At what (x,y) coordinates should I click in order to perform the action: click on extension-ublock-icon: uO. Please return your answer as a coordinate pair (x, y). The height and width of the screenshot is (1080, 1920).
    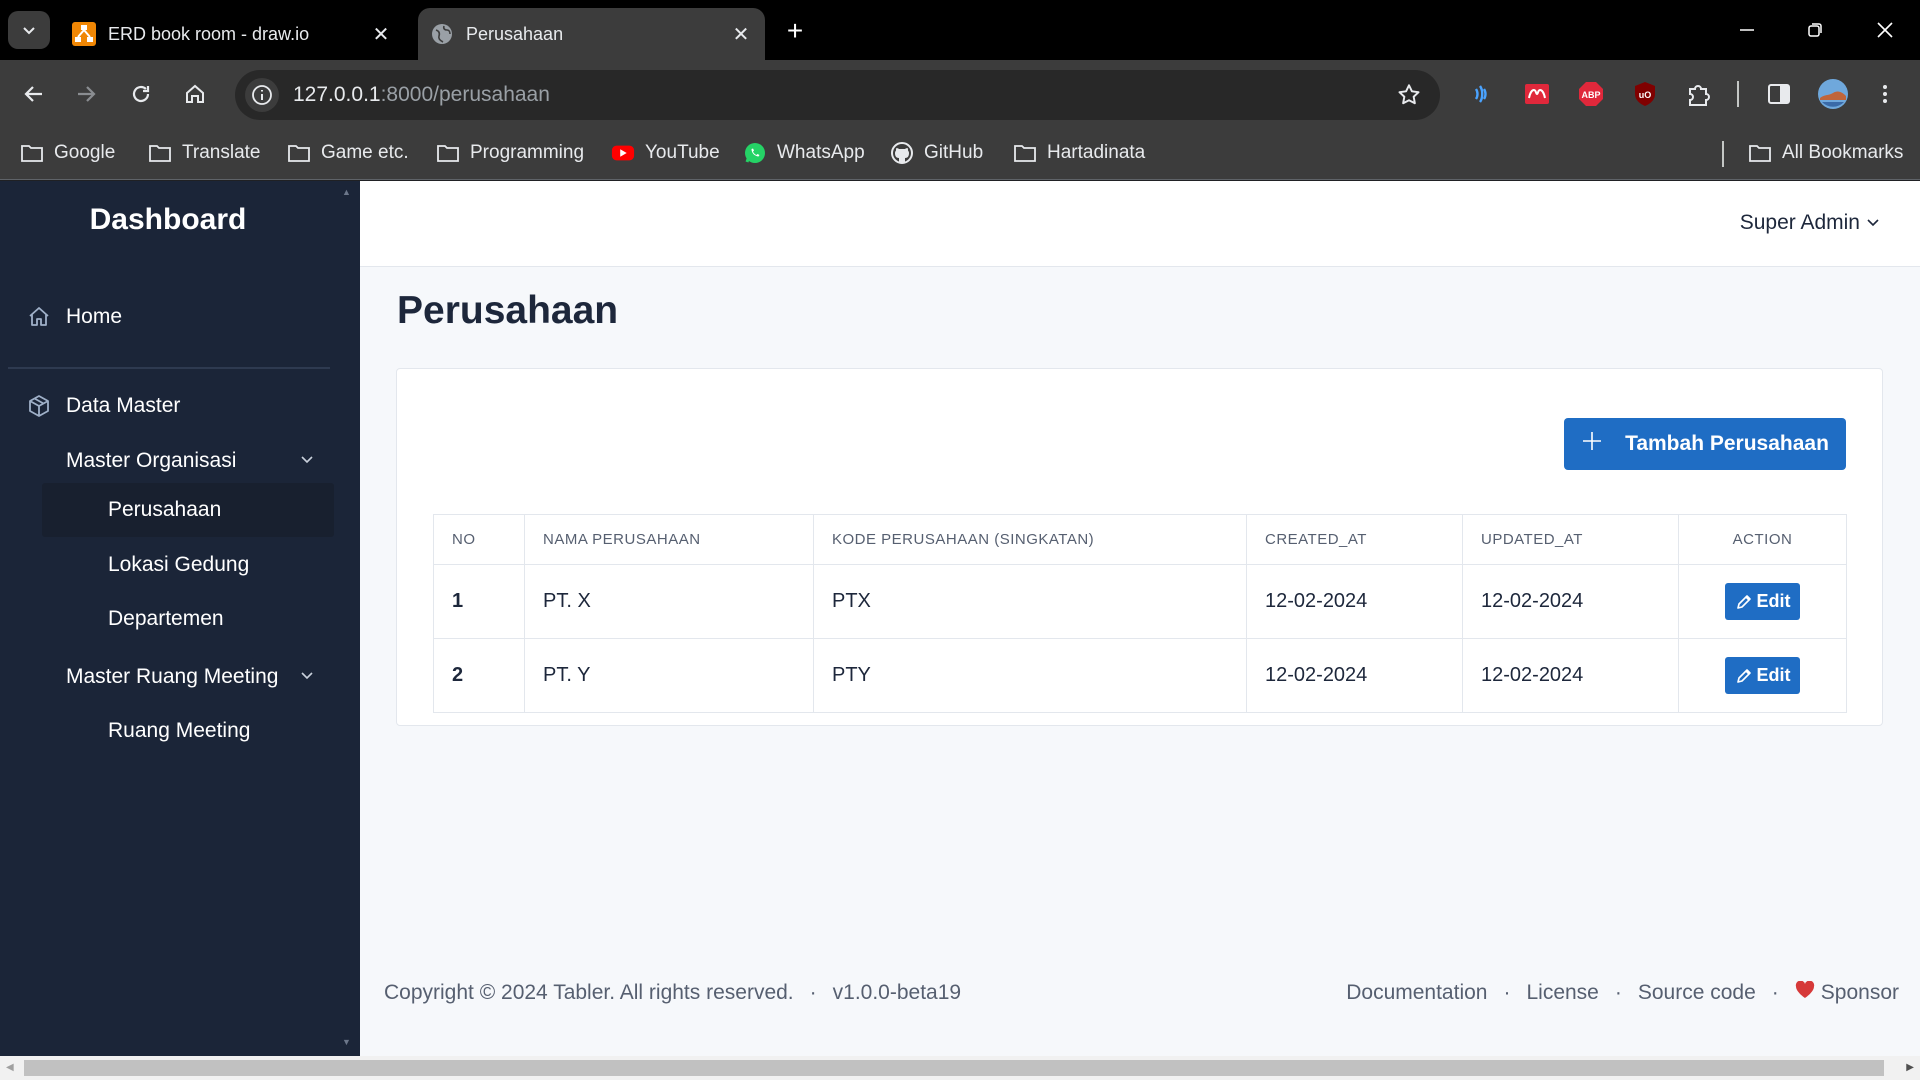
    Looking at the image, I should click on (1645, 94).